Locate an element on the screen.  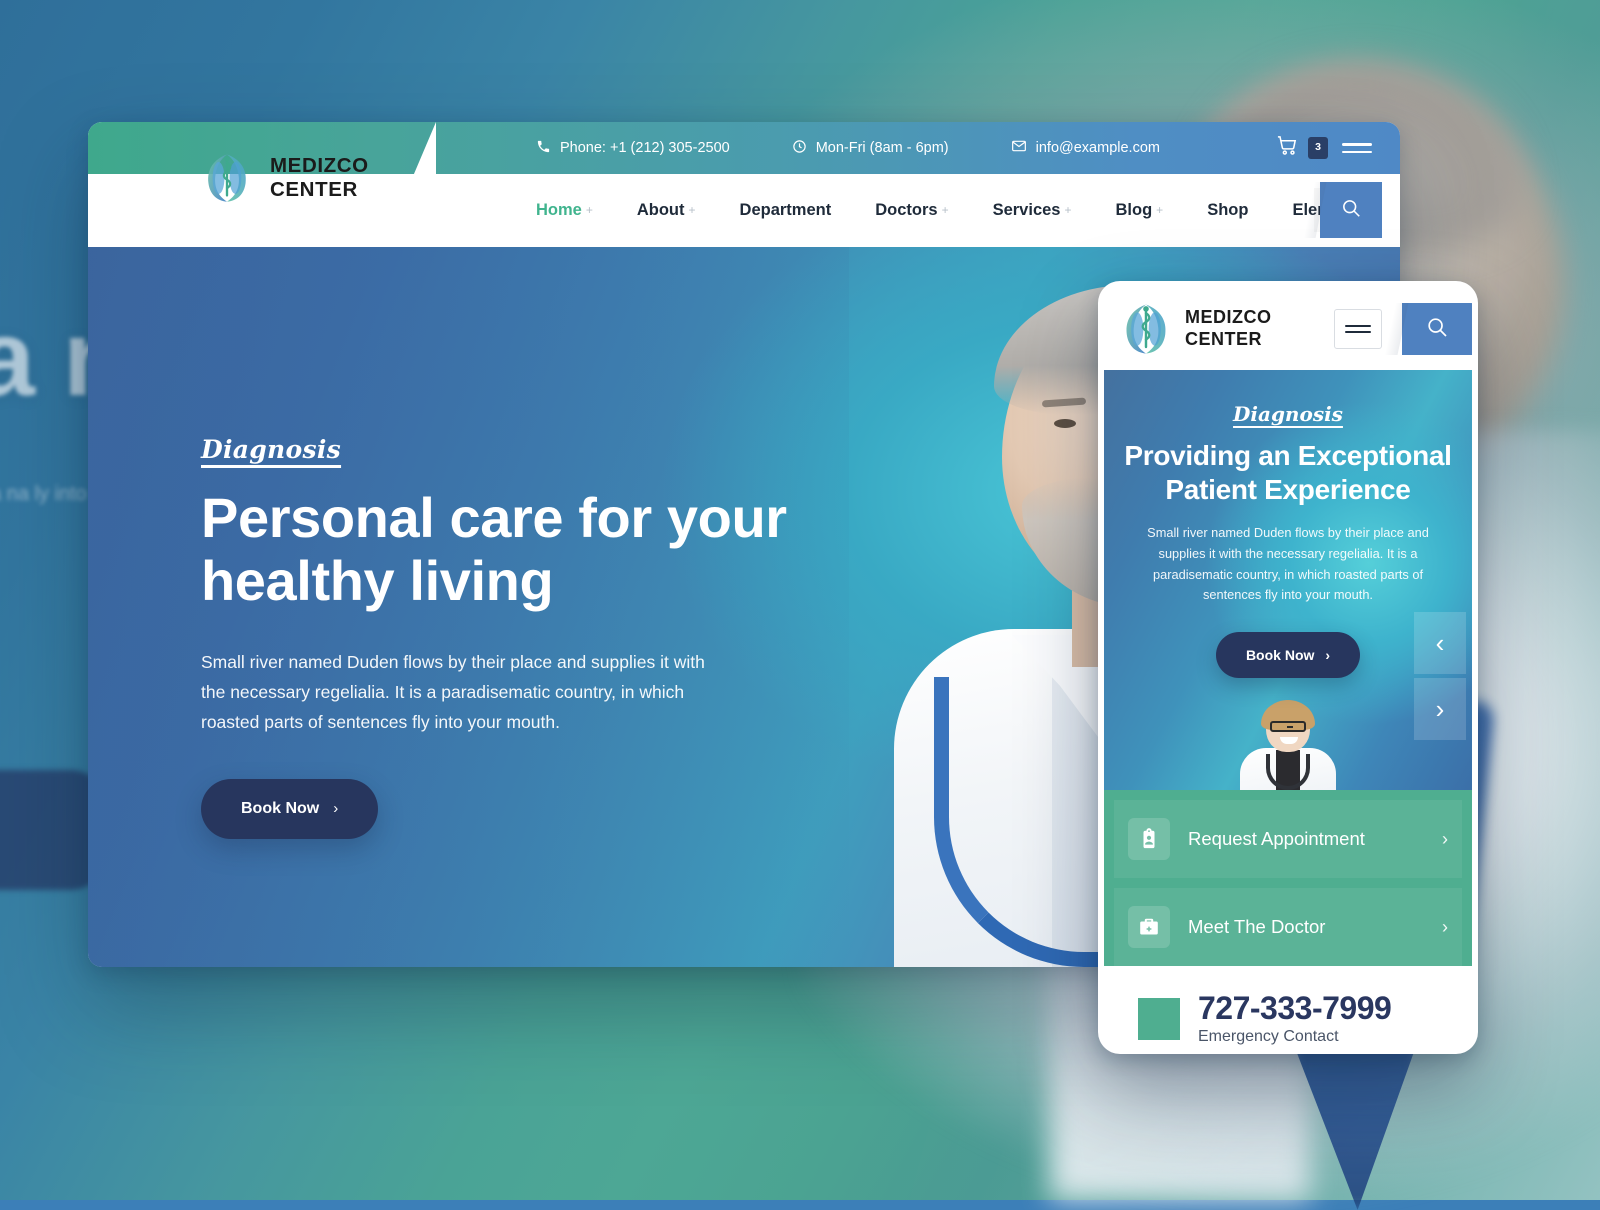
topbar-email: info@example.com is located at coordinates (1085, 148).